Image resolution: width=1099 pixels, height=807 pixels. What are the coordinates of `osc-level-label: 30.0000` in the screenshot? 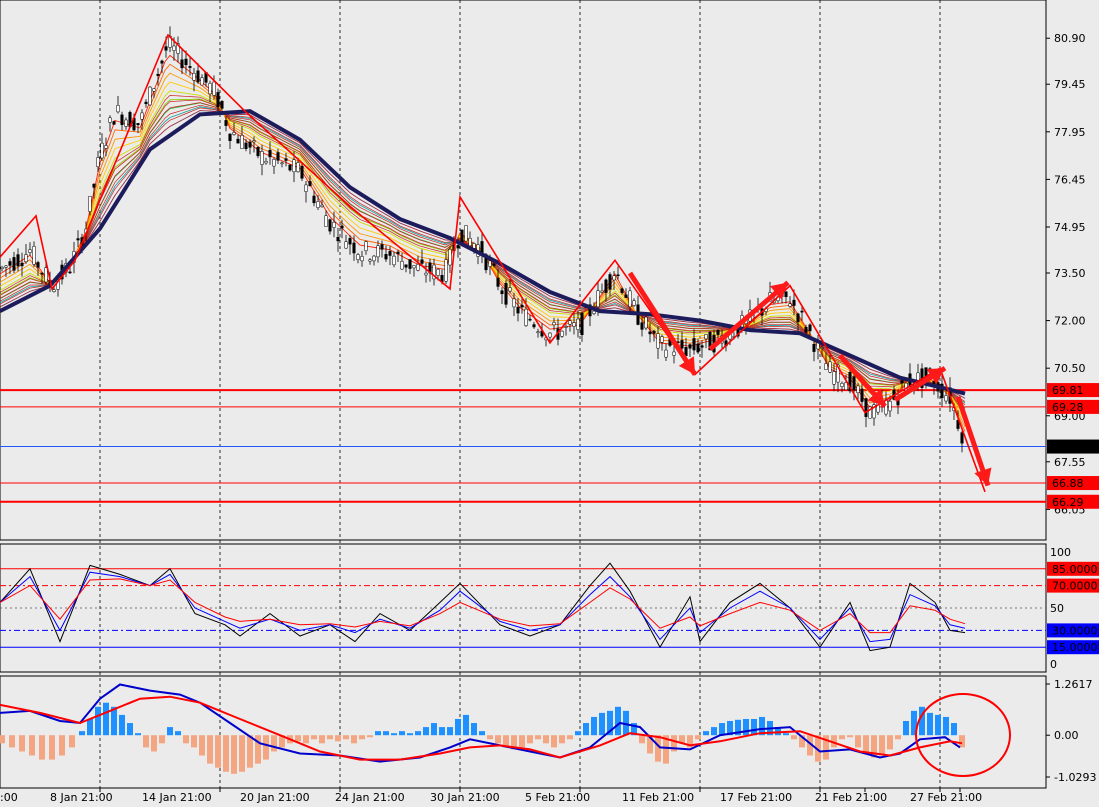 It's located at (1075, 630).